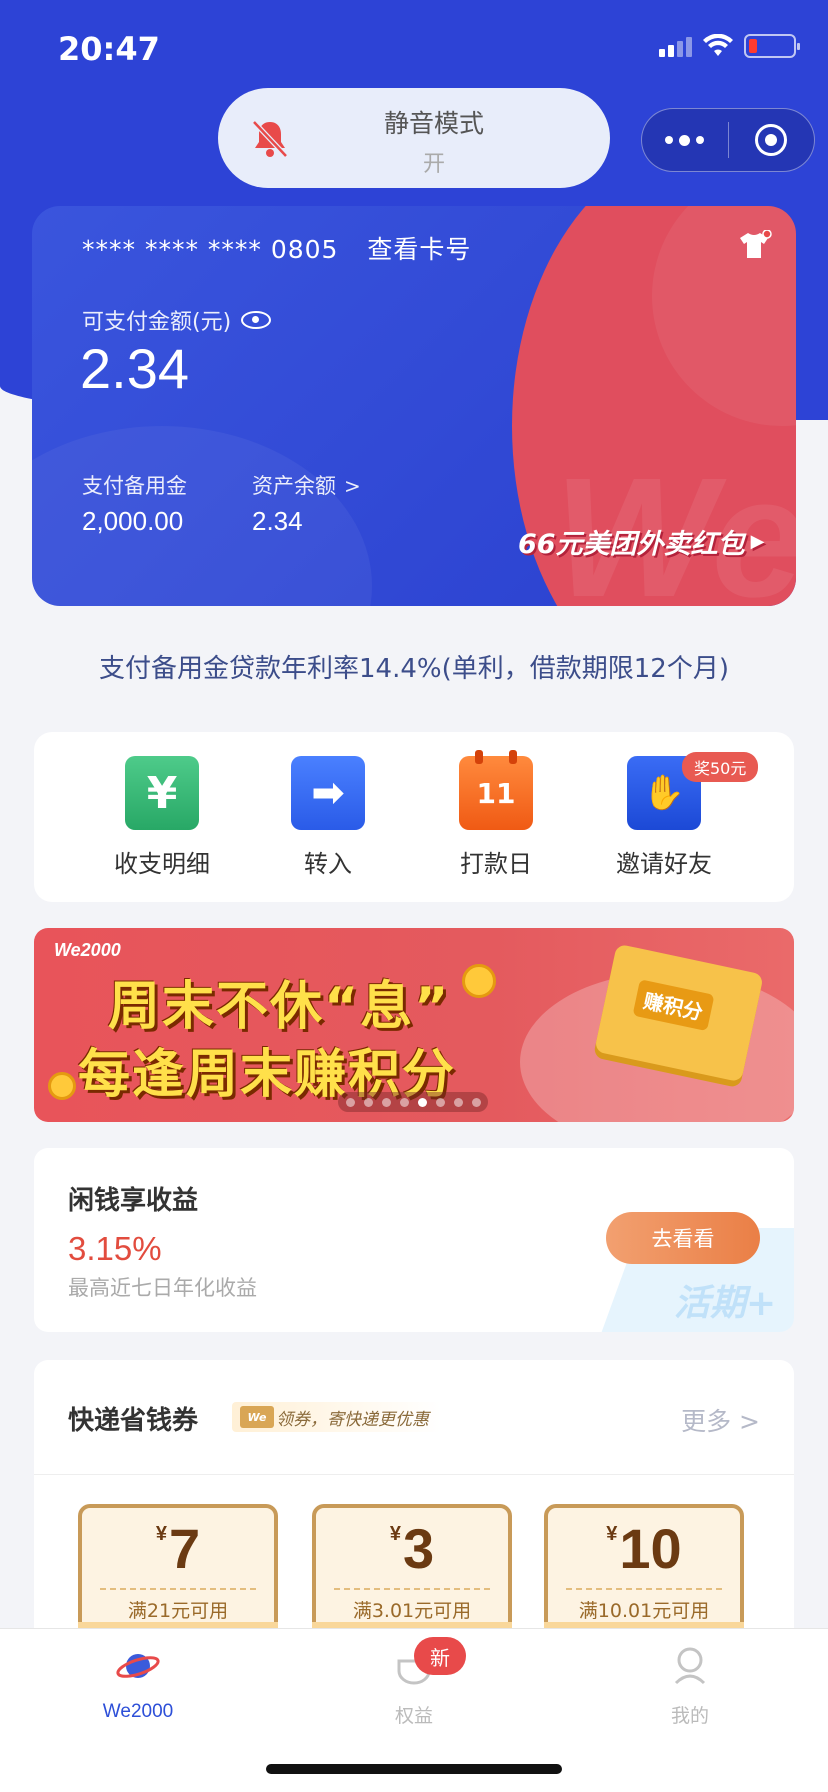 Image resolution: width=828 pixels, height=1792 pixels. What do you see at coordinates (422, 1102) in the screenshot?
I see `carousel-dot-active` at bounding box center [422, 1102].